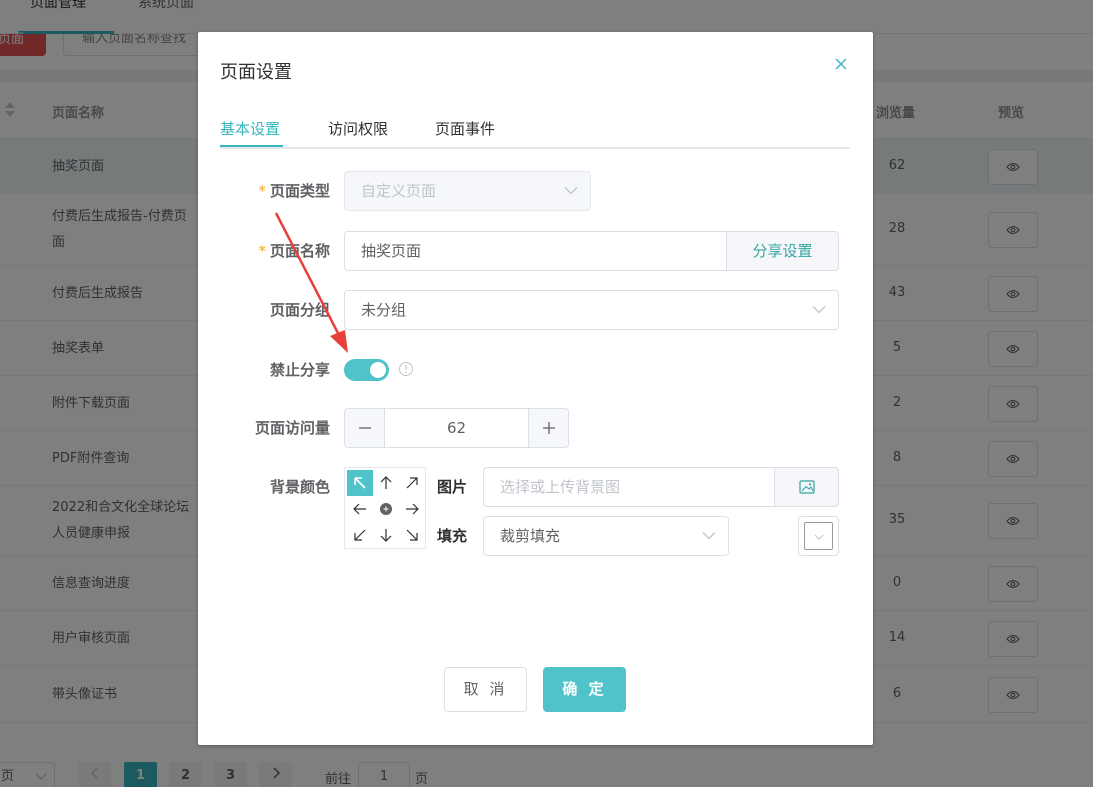 This screenshot has height=787, width=1093. I want to click on dialog-title: 页面设置, so click(256, 72).